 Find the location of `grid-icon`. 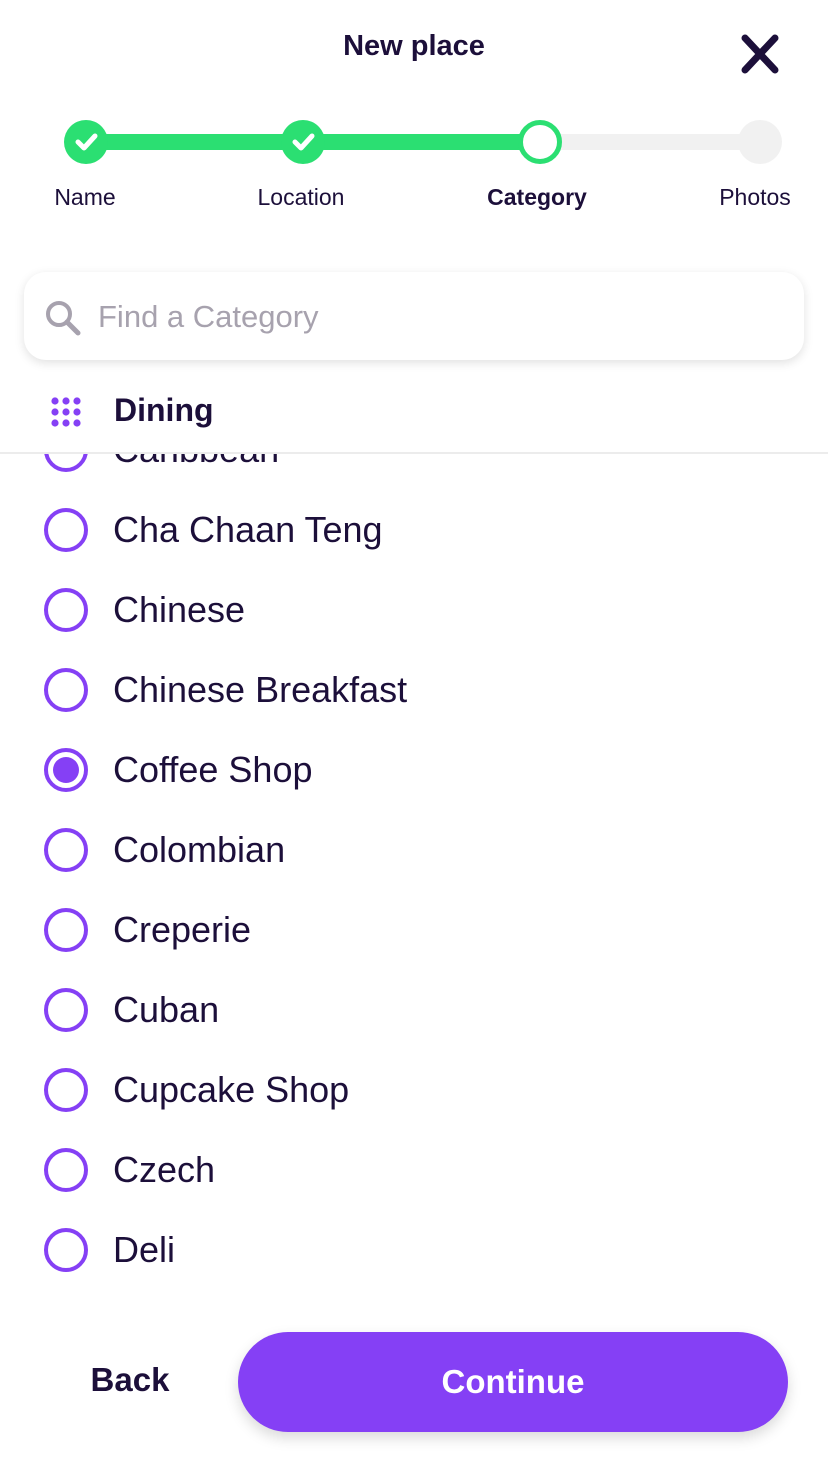

grid-icon is located at coordinates (66, 412).